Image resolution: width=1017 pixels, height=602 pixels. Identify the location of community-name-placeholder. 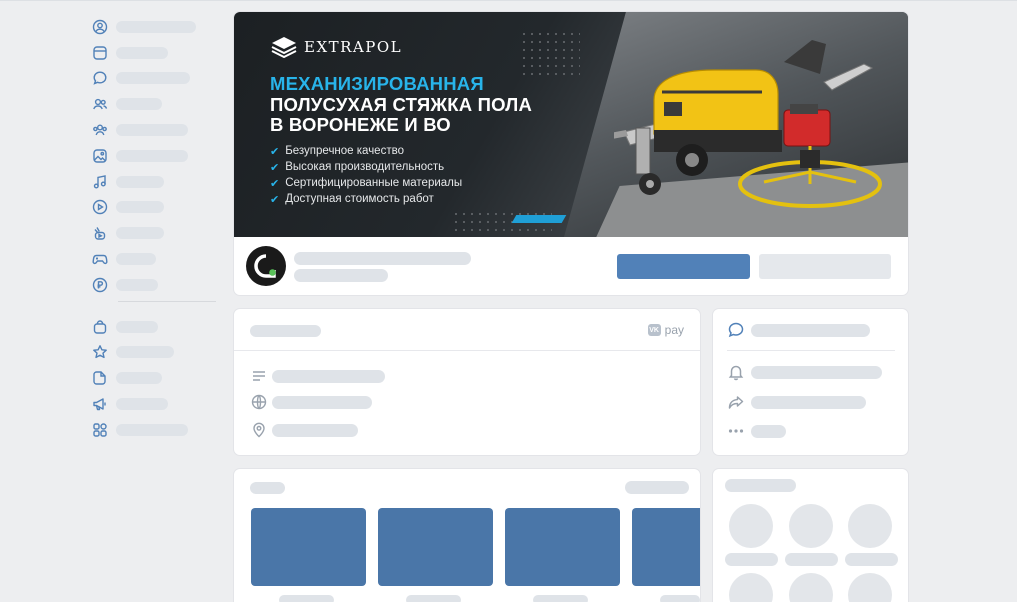
(382, 258).